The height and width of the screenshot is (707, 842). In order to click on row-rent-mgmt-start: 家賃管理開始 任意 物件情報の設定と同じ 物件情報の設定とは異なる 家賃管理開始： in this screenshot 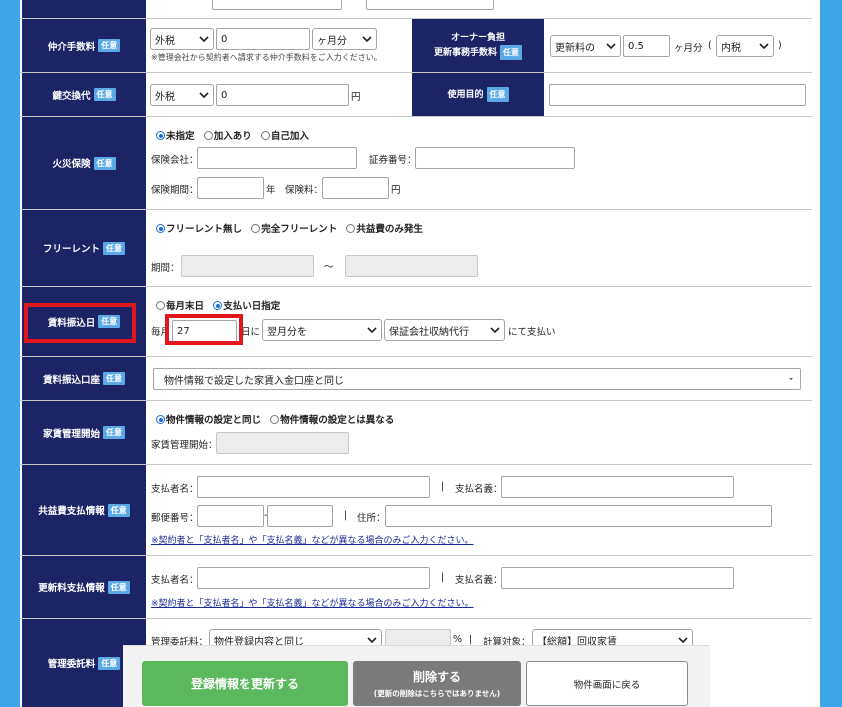, I will do `click(416, 433)`.